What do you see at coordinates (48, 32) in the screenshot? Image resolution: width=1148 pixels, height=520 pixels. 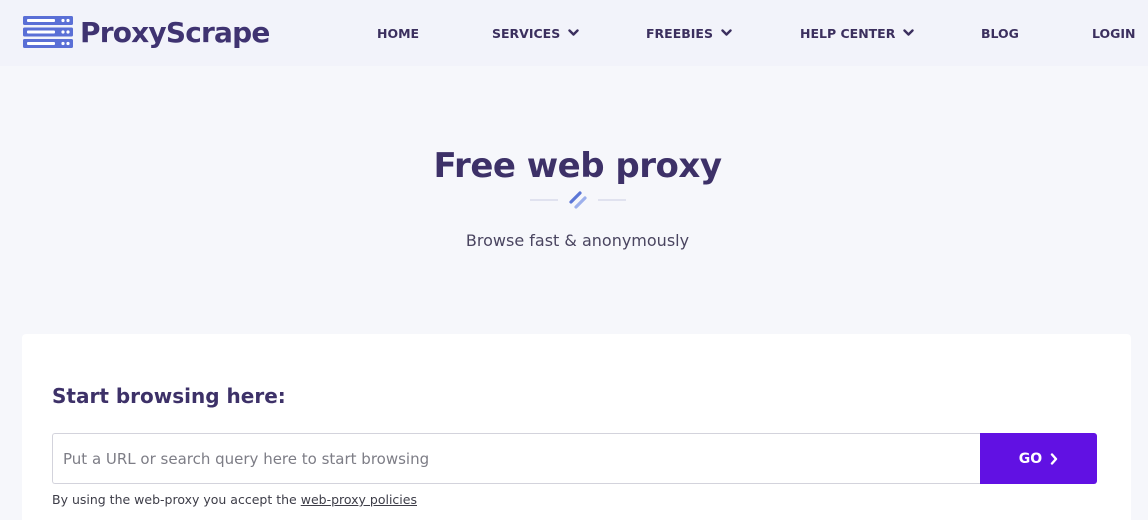 I see `server-stack-icon` at bounding box center [48, 32].